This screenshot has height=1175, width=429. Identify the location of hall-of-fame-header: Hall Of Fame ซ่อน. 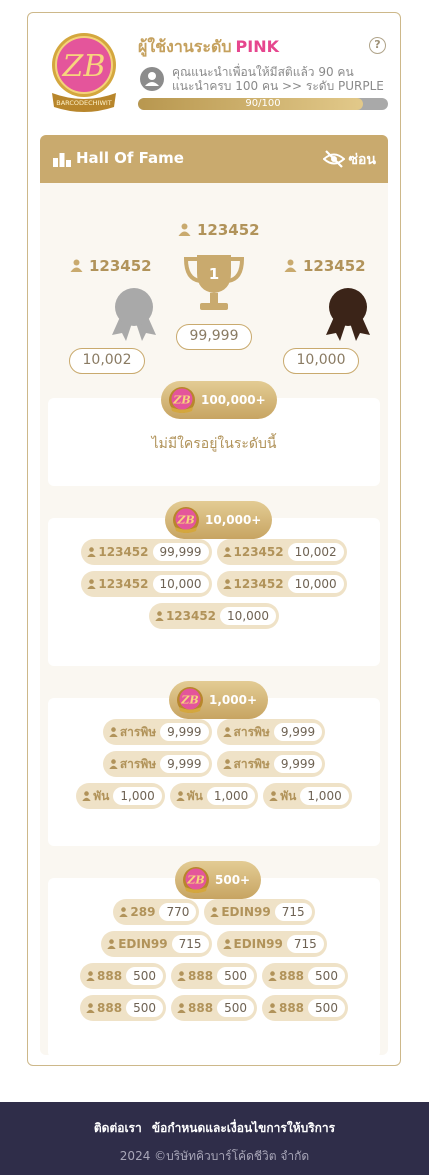
(214, 159).